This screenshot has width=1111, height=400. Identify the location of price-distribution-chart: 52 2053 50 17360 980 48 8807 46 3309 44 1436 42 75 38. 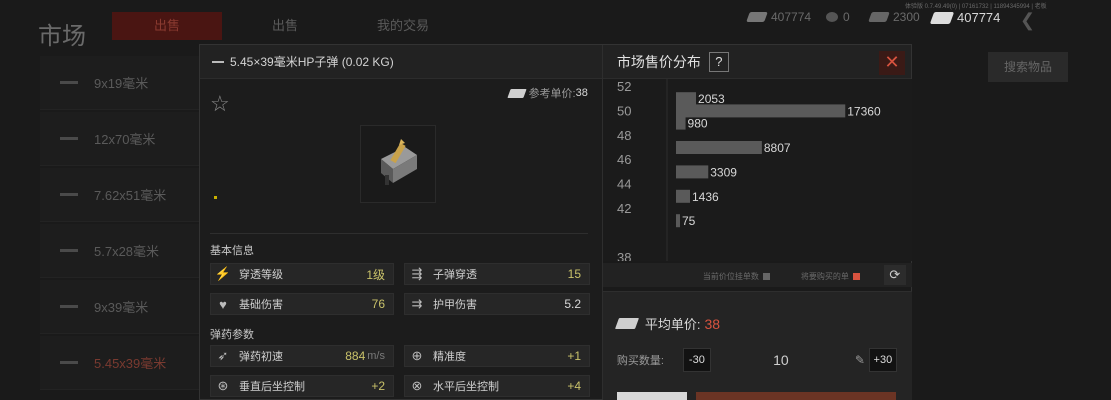
(757, 172).